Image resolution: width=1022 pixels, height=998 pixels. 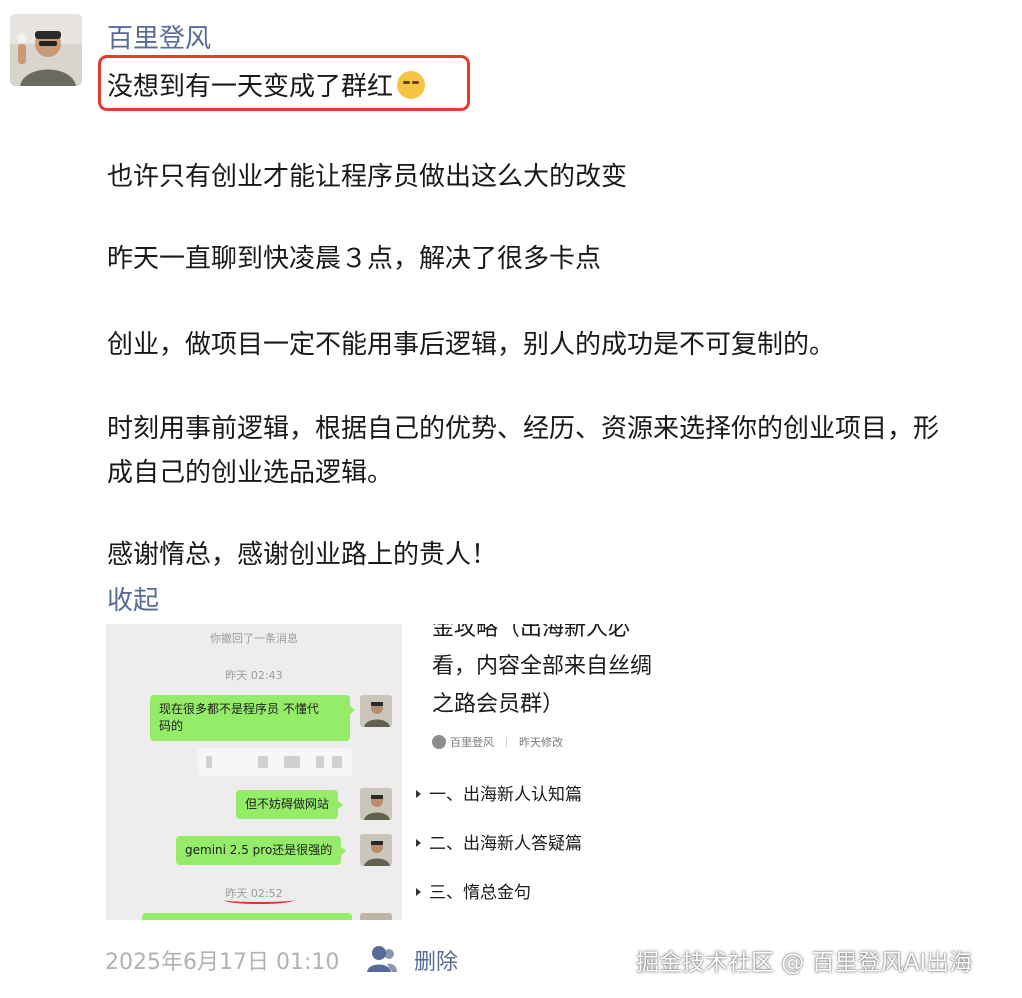 What do you see at coordinates (252, 718) in the screenshot?
I see `chat-bubble: 现在很多都不是程序员 不懂代 码的` at bounding box center [252, 718].